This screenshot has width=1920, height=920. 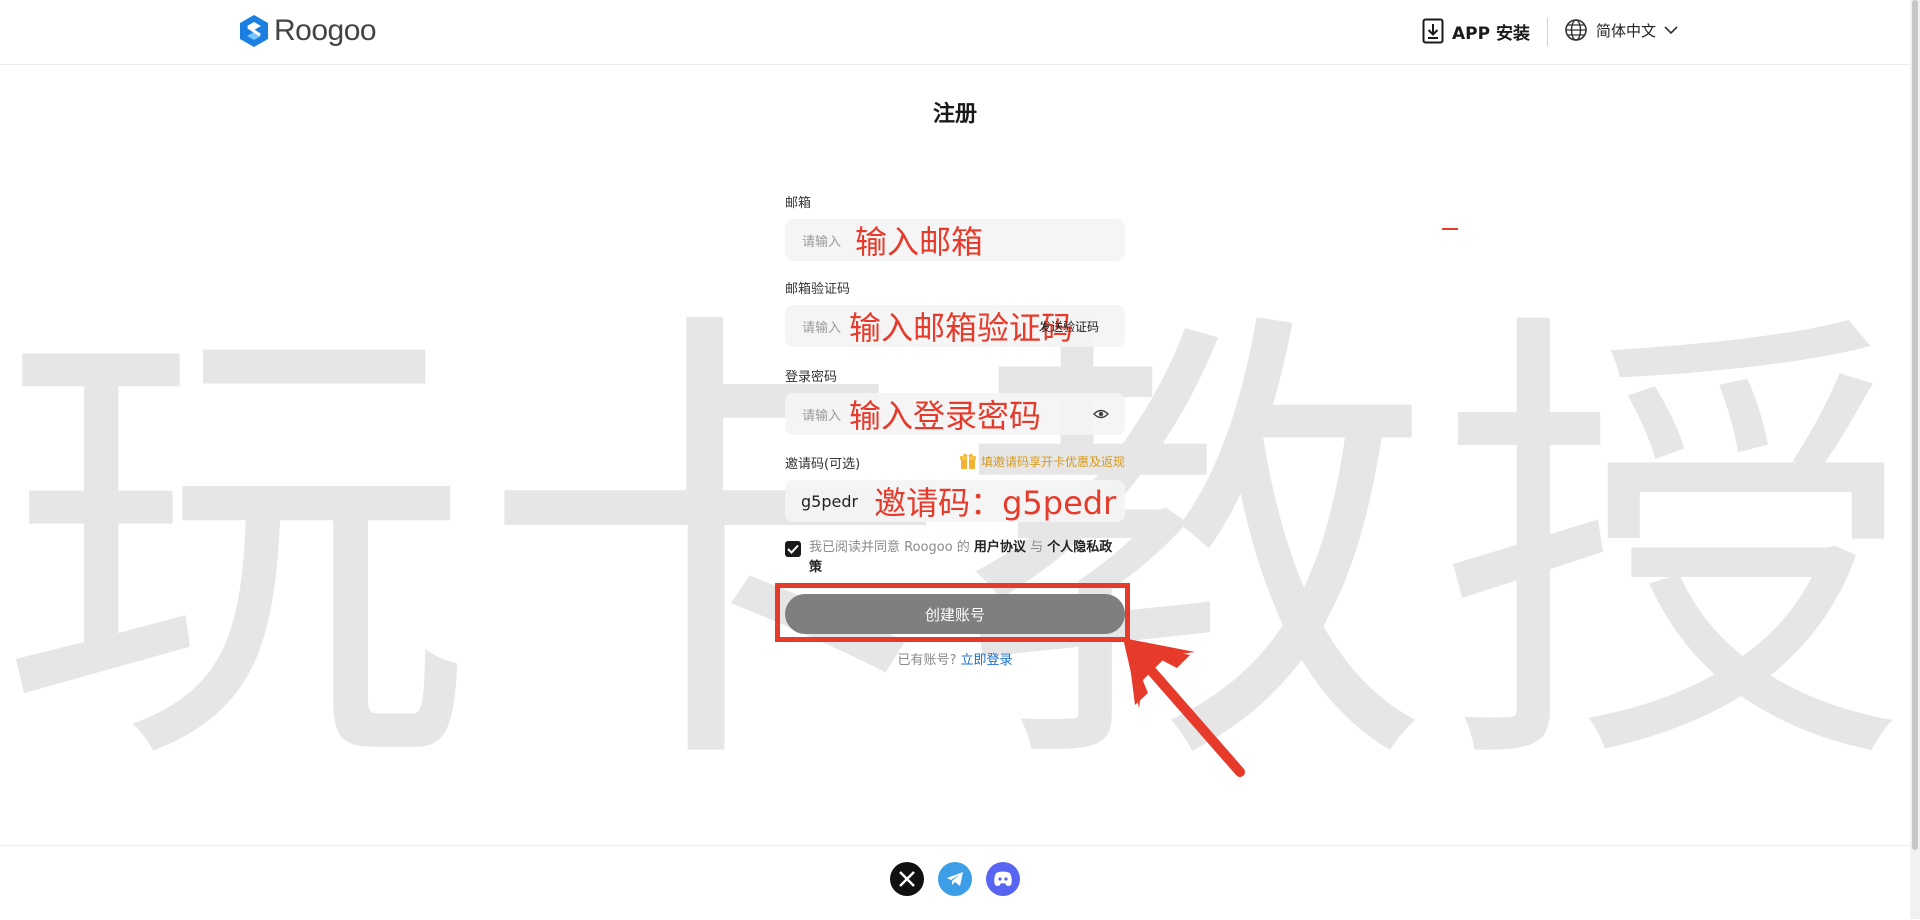 I want to click on x-icon, so click(x=907, y=879).